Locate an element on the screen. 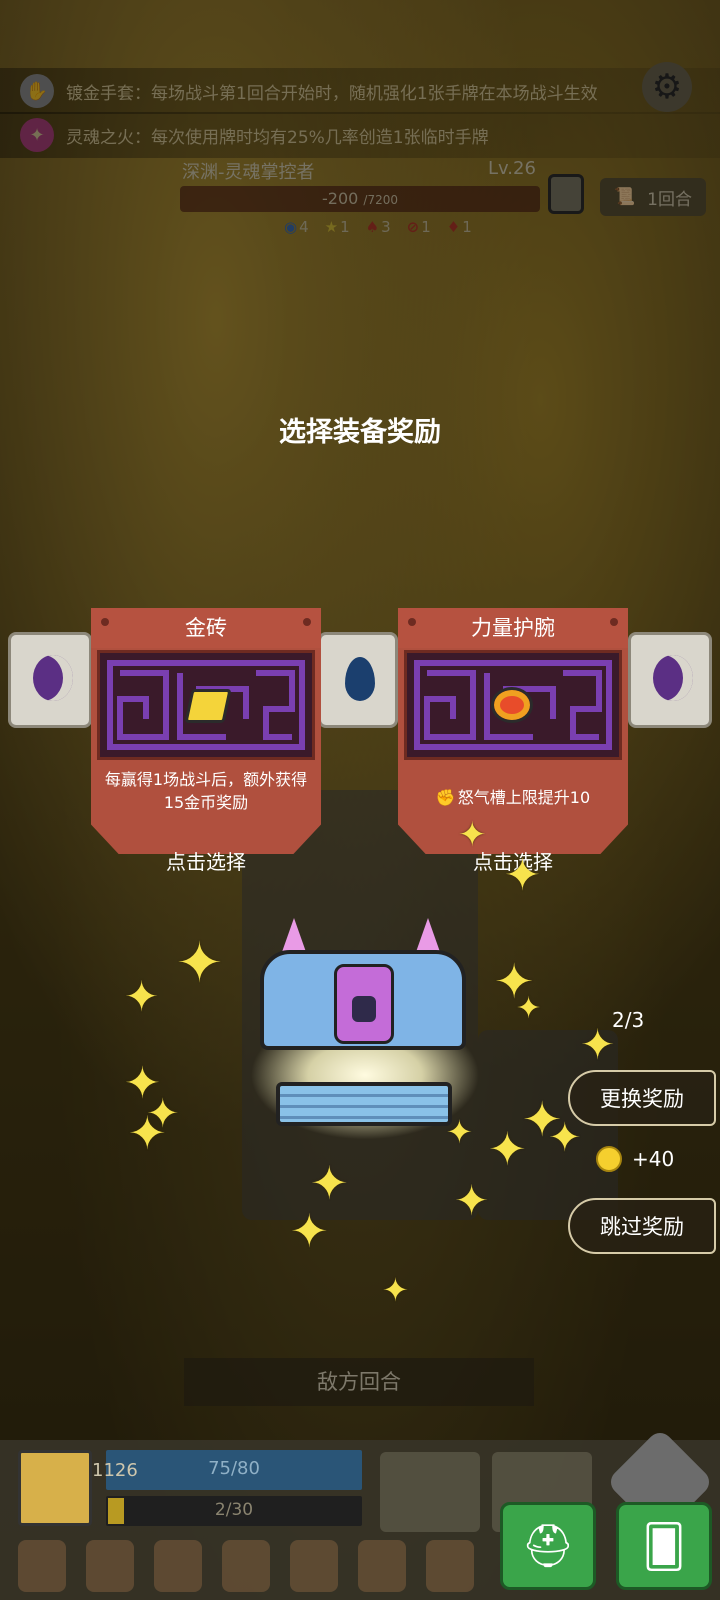  reward-card-gold-brick: 金砖 每赢得1场战斗后，额外获得15金币奖励 is located at coordinates (206, 731).